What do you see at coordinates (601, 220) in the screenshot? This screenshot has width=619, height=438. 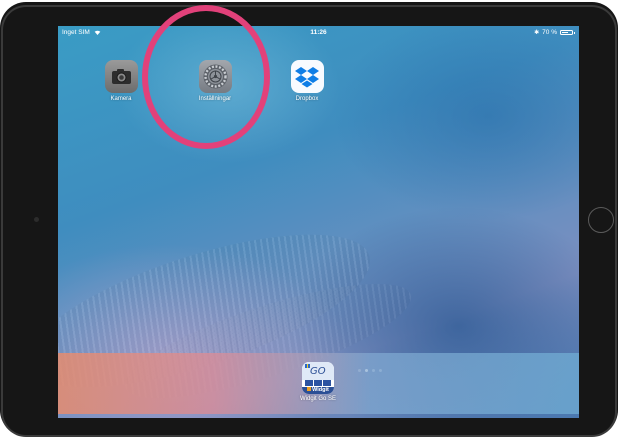 I see `home-button` at bounding box center [601, 220].